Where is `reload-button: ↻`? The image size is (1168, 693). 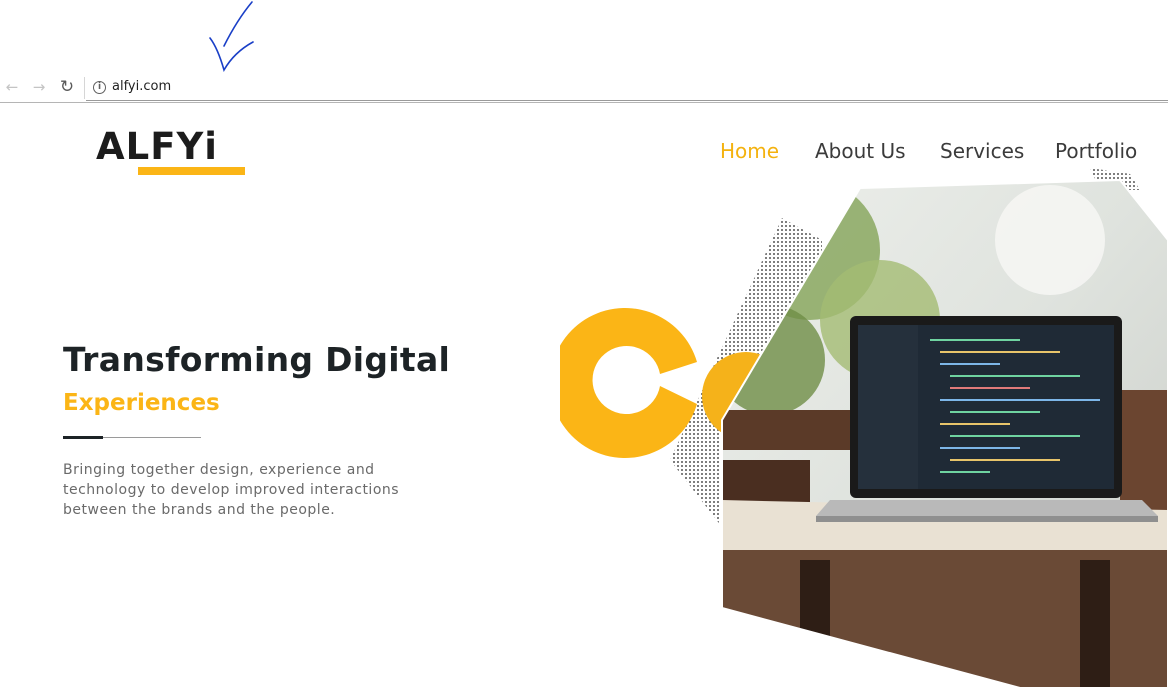
reload-button: ↻ is located at coordinates (67, 87).